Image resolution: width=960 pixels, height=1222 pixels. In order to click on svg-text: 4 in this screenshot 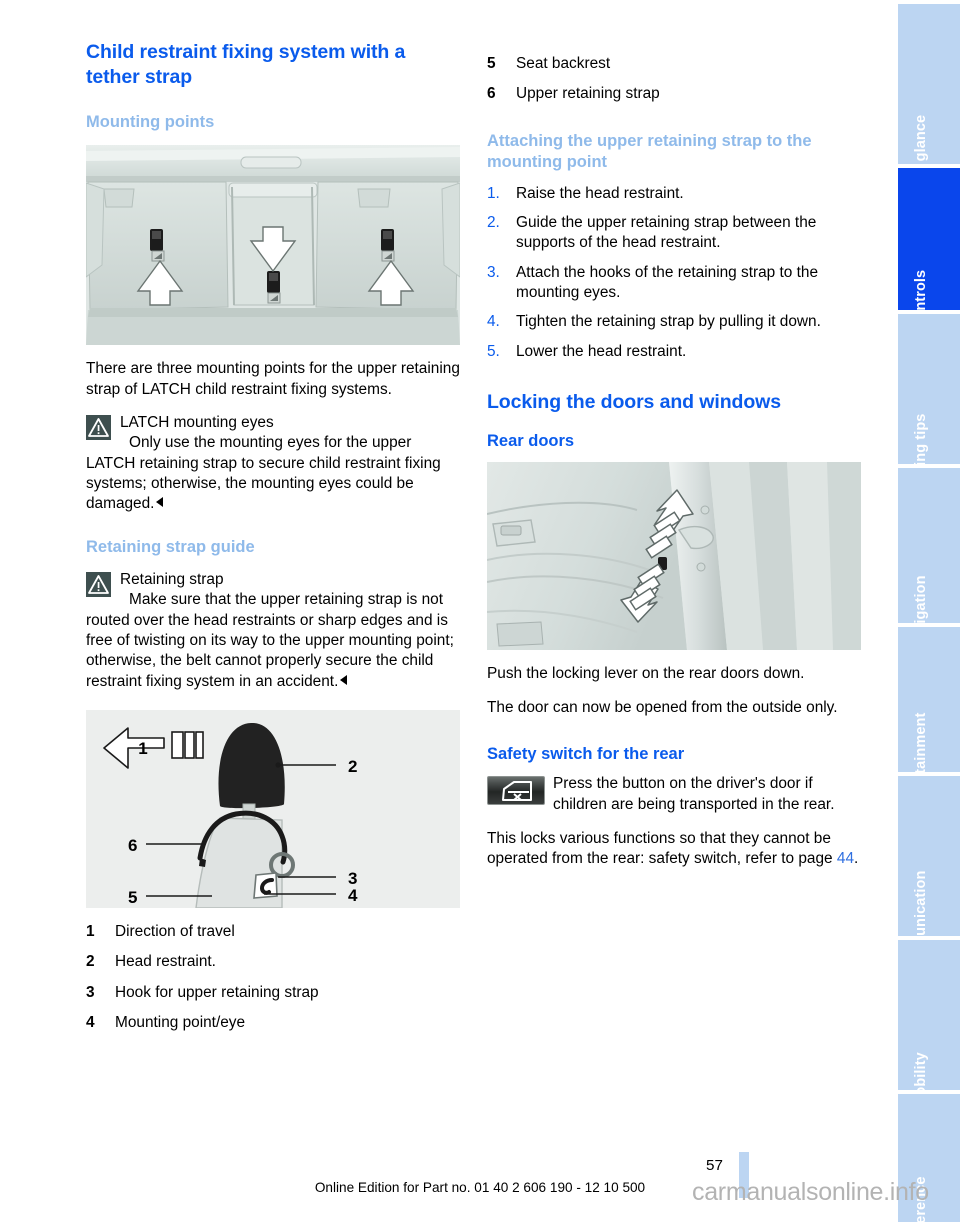, I will do `click(353, 895)`.